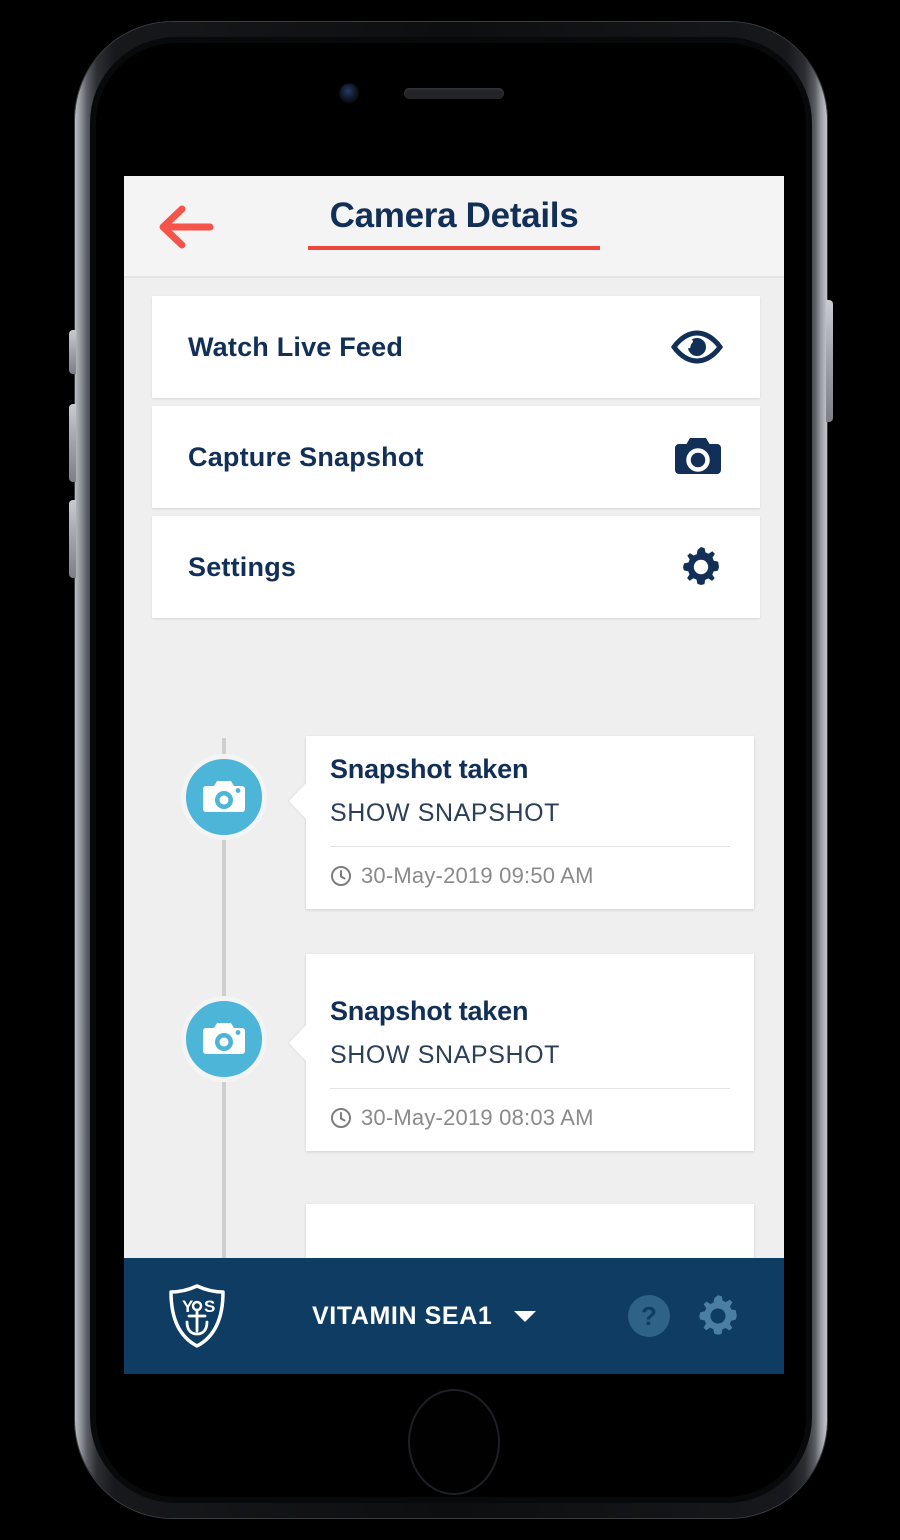 The height and width of the screenshot is (1540, 900). I want to click on action-label: Settings, so click(242, 566).